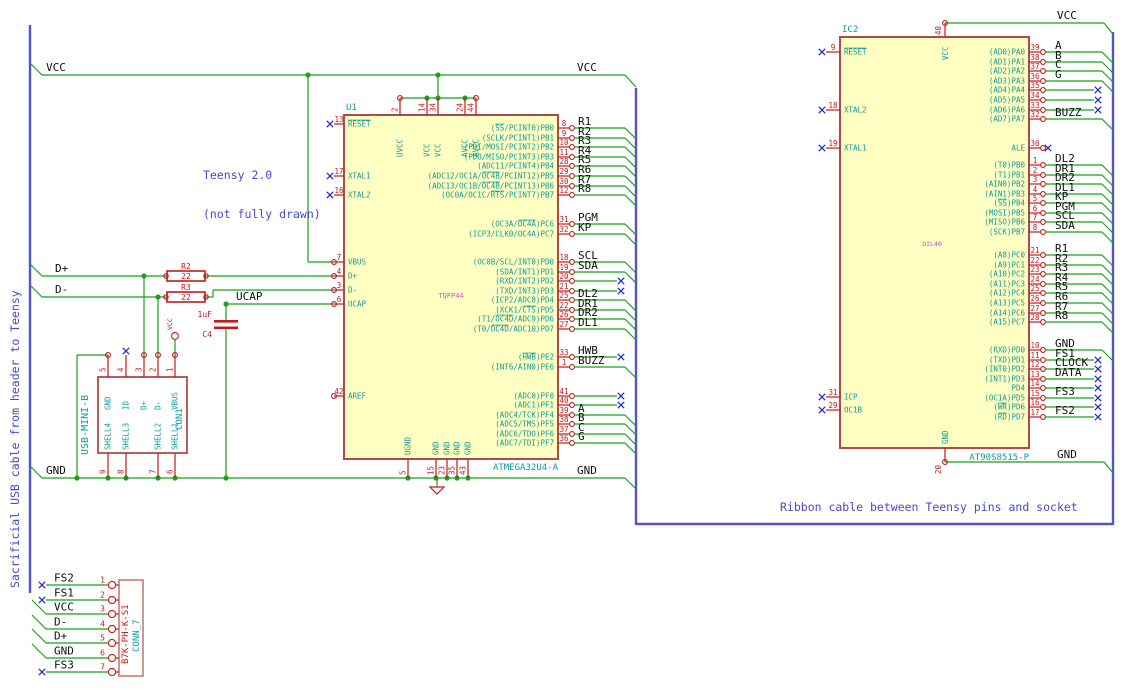  What do you see at coordinates (471, 107) in the screenshot?
I see `pin-number: 44` at bounding box center [471, 107].